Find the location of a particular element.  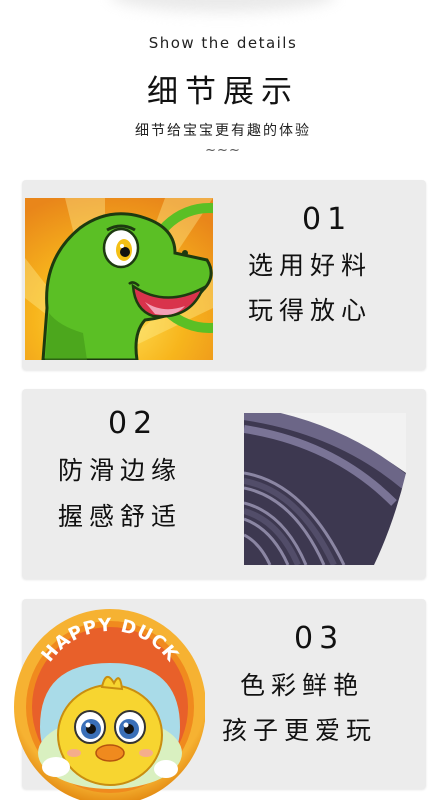

tilde-decoration: ~~~ is located at coordinates (223, 150).